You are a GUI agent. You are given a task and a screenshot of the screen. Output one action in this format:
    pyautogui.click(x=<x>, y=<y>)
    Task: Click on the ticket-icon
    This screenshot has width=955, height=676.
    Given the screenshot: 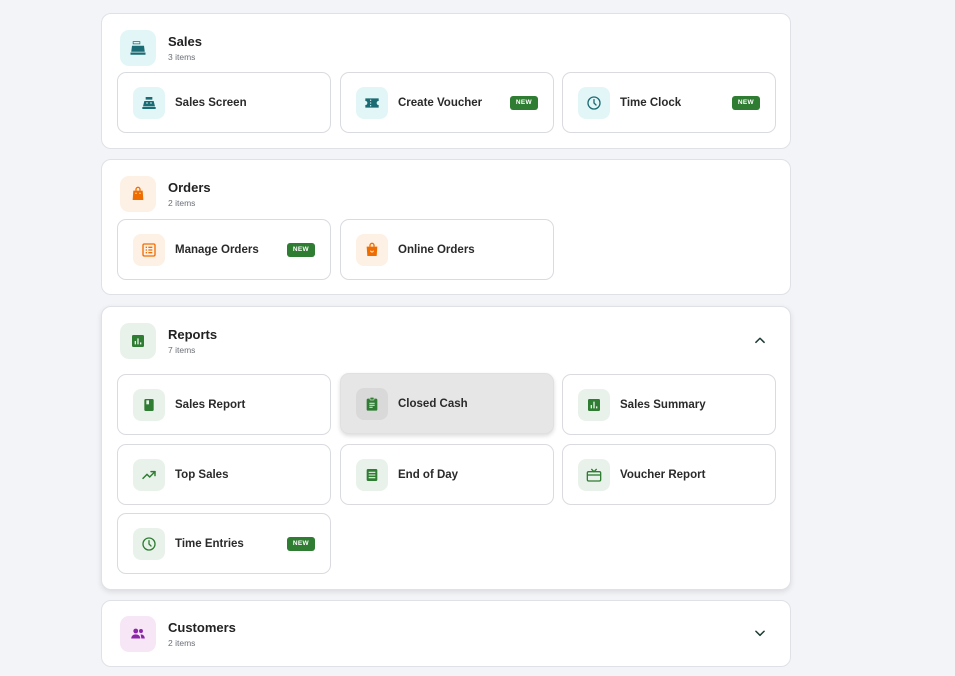 What is the action you would take?
    pyautogui.click(x=372, y=102)
    